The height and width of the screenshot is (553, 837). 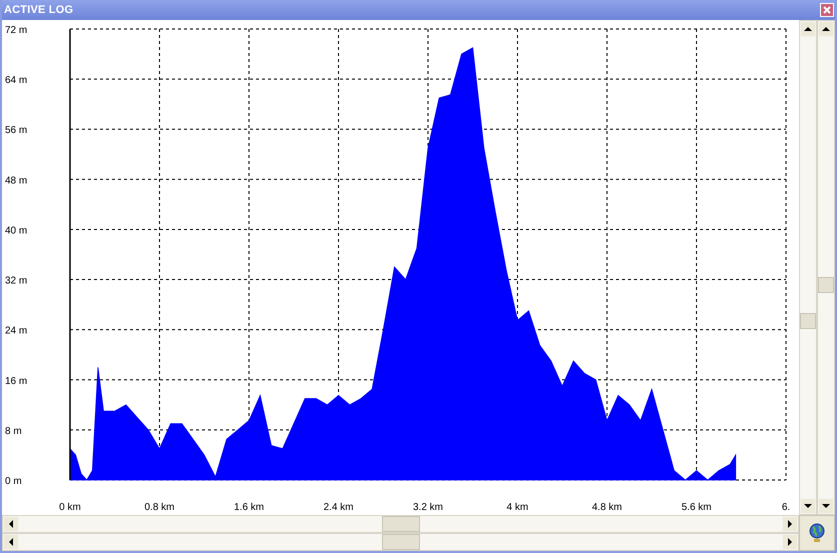 I want to click on y-axis-label: 48 m, so click(x=16, y=180).